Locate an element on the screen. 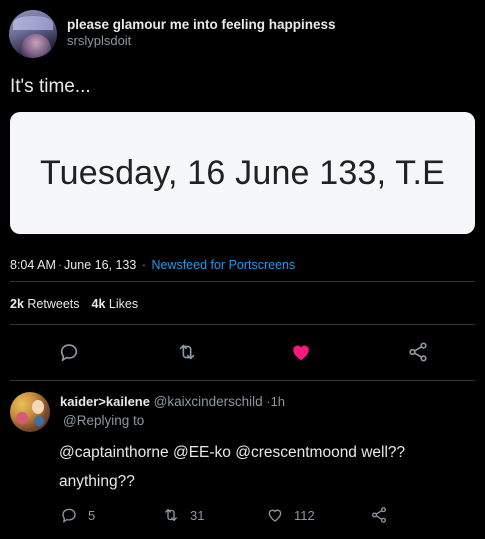  replying-to: @Replying to is located at coordinates (103, 420).